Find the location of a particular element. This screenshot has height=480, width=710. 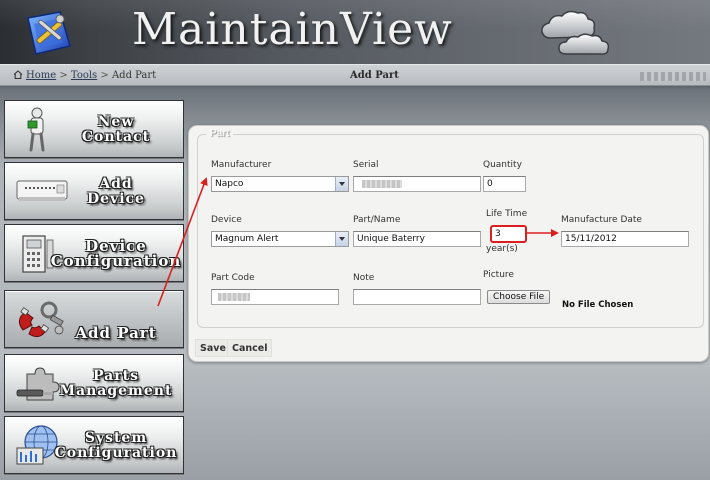

part-code-label: Part Code is located at coordinates (233, 278).